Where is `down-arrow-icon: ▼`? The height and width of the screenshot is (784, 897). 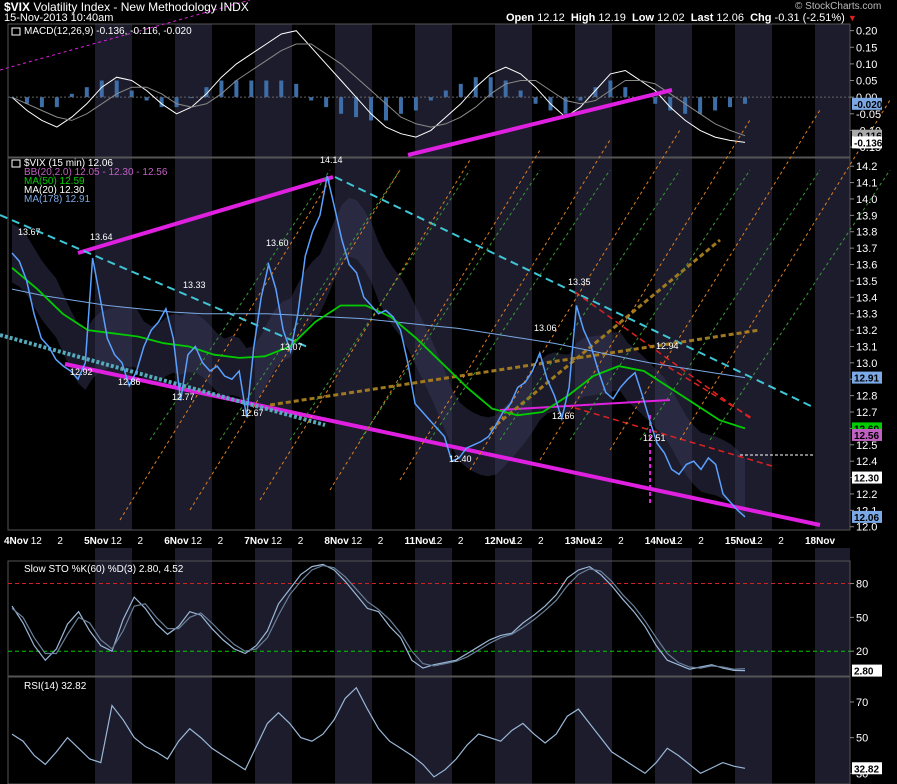
down-arrow-icon: ▼ is located at coordinates (852, 18).